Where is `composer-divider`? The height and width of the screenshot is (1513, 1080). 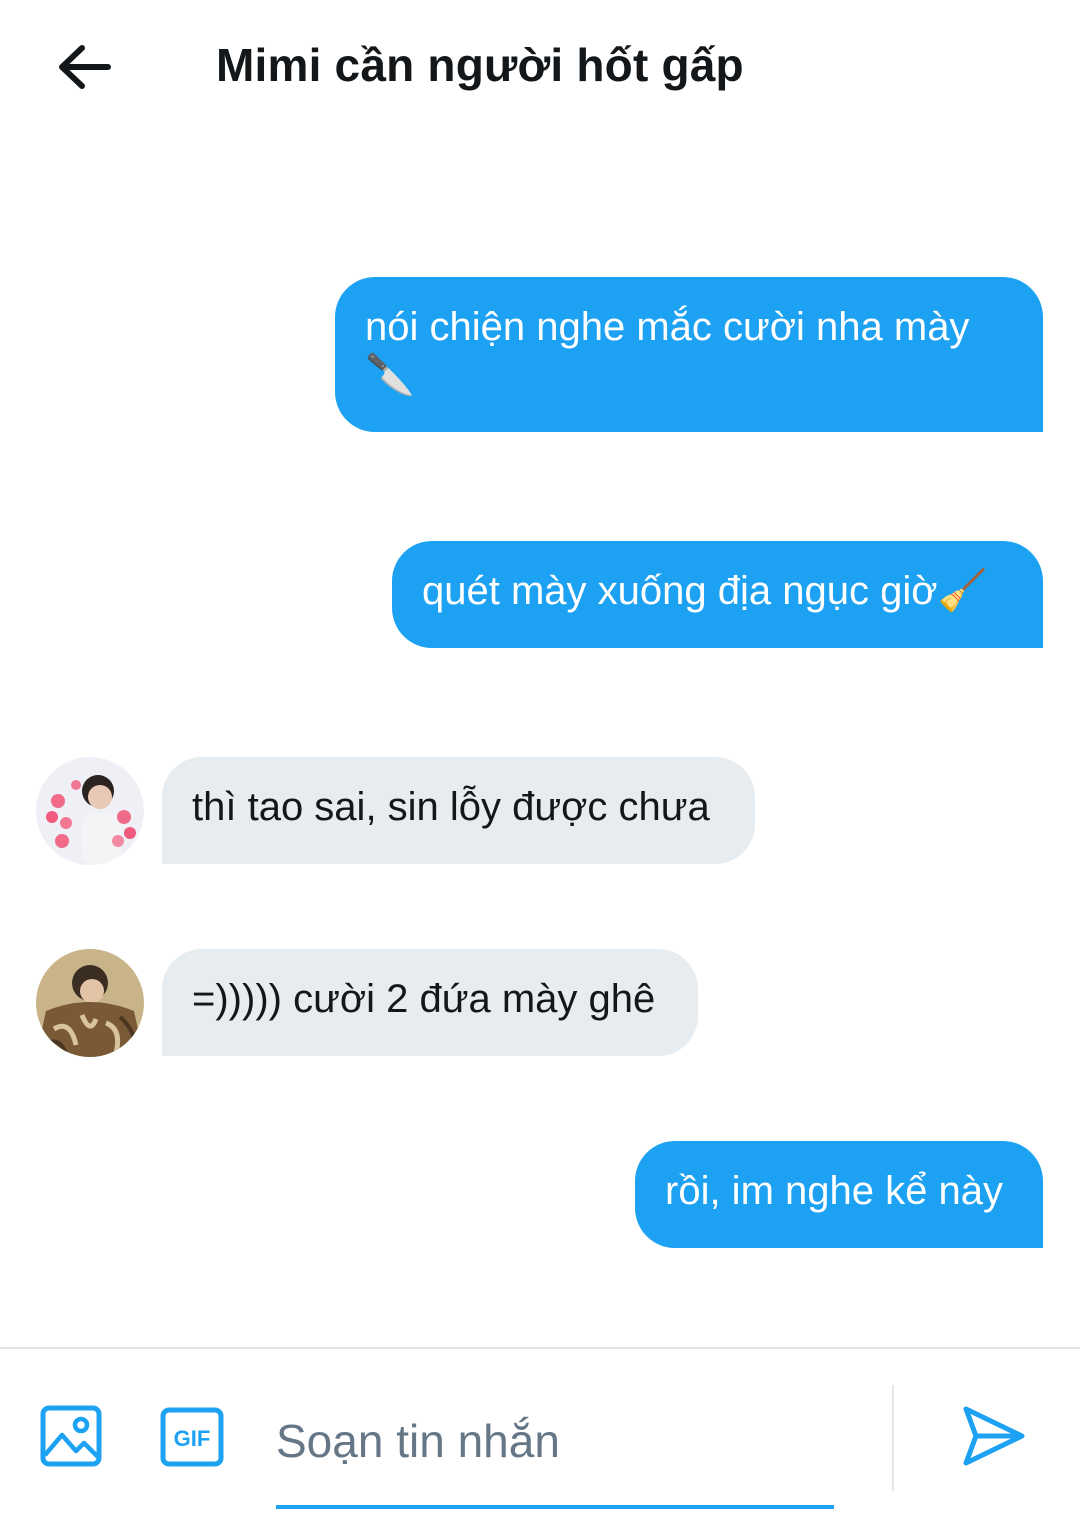 composer-divider is located at coordinates (893, 1438).